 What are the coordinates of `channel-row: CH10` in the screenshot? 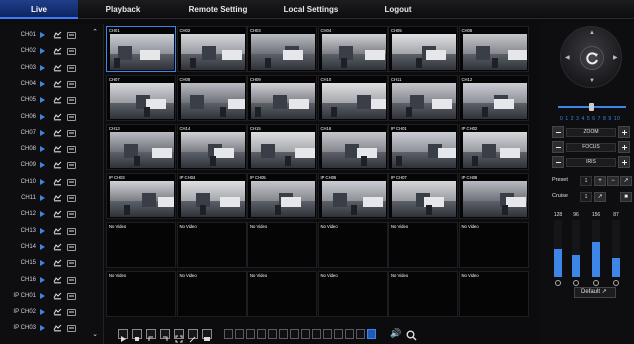 It's located at (45, 183).